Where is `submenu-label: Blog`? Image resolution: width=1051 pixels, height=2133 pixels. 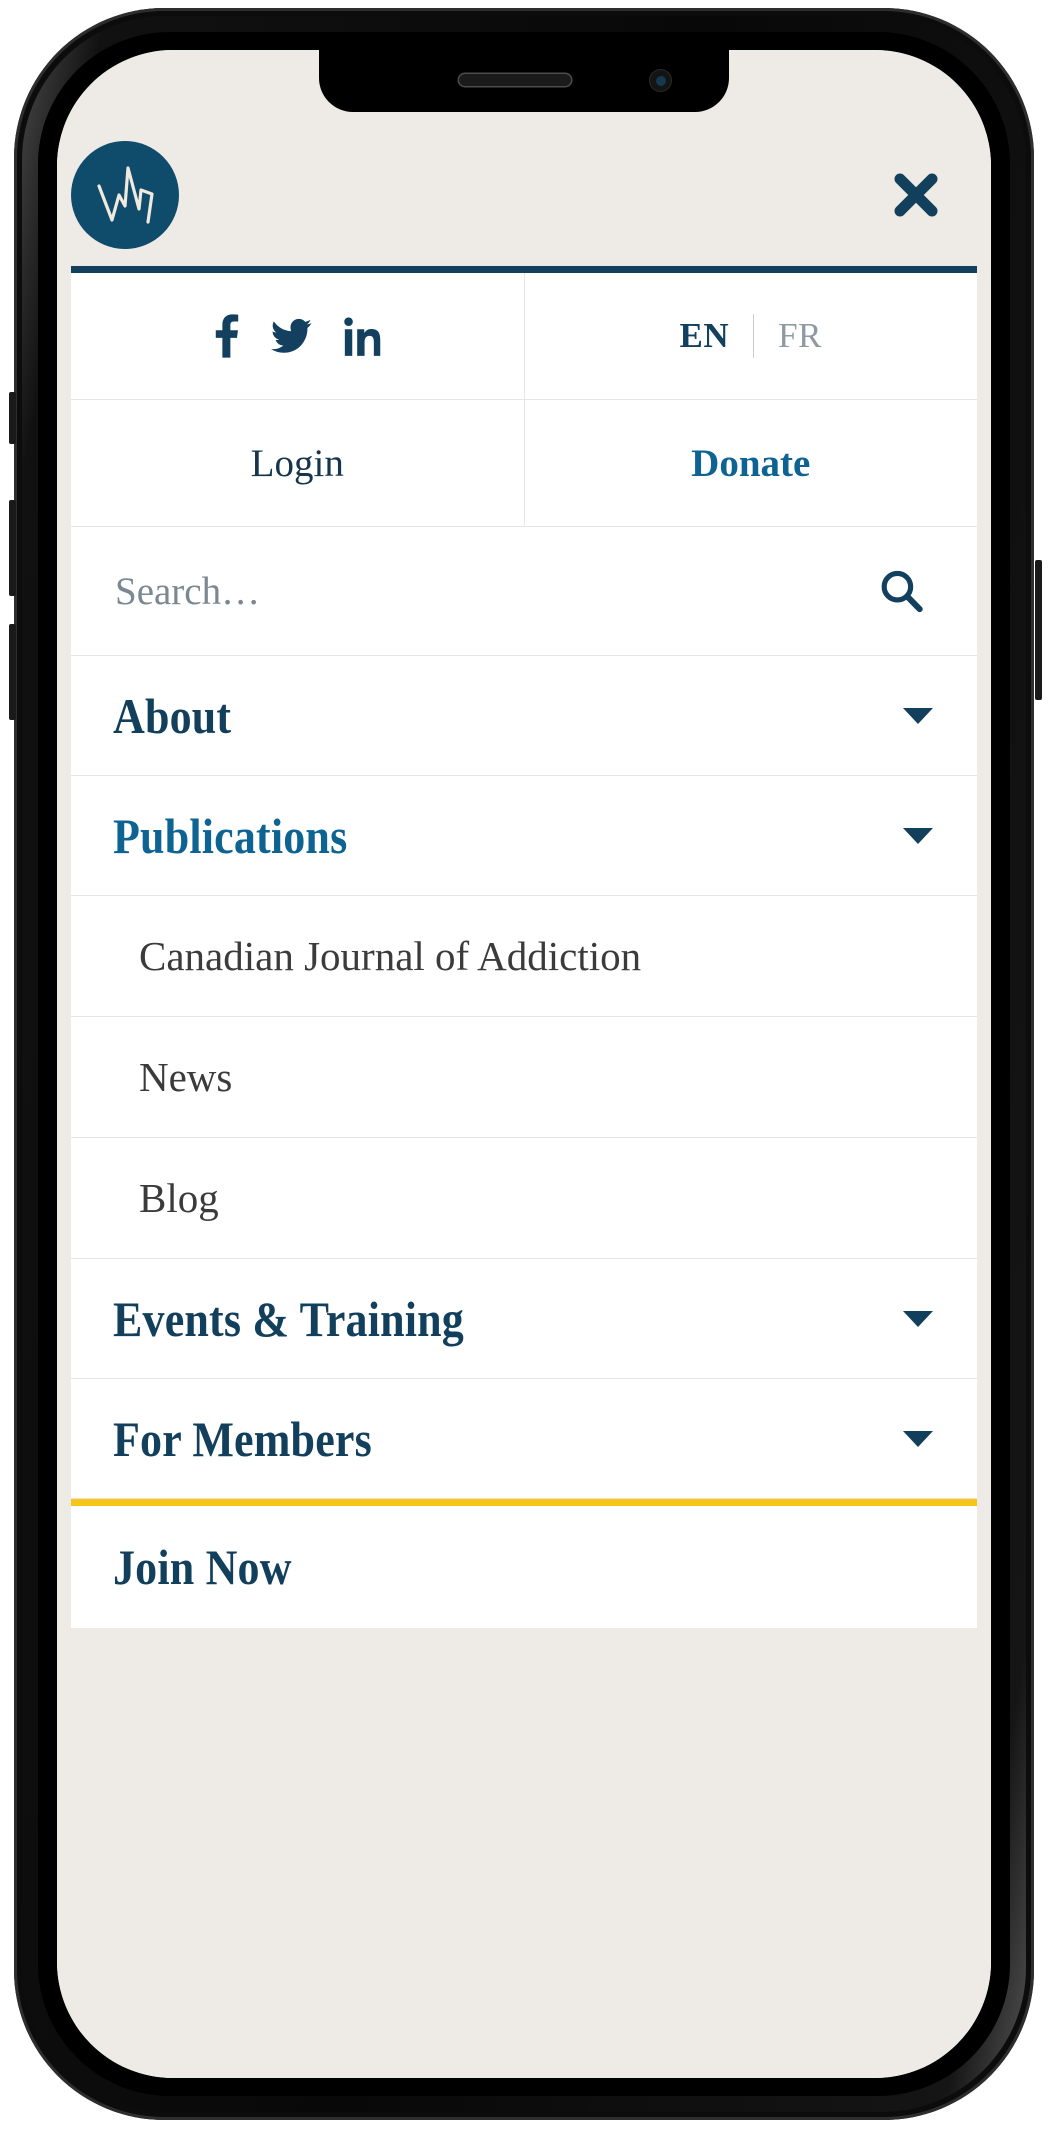 submenu-label: Blog is located at coordinates (179, 1198).